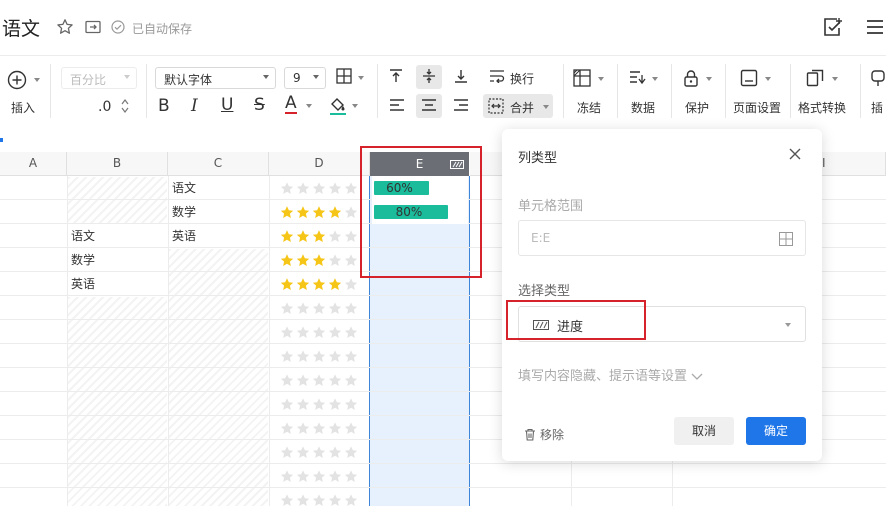 The image size is (886, 506). What do you see at coordinates (81, 260) in the screenshot?
I see `cell-b4: 数学` at bounding box center [81, 260].